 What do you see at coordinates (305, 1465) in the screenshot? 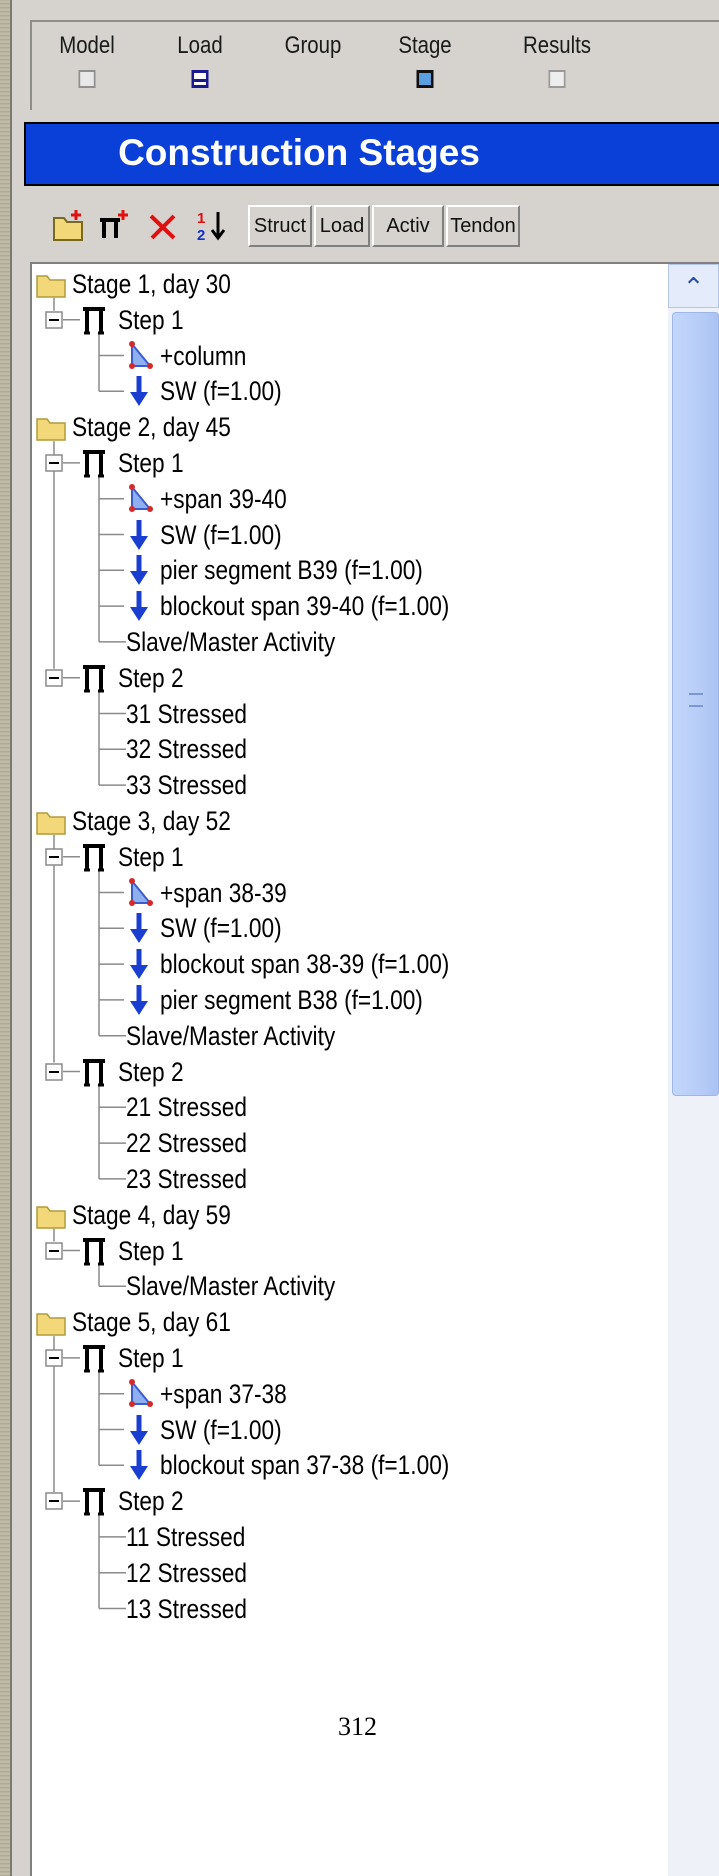
I see `tree-leaf-item-label: blockout span 37-38 (f=1.00)` at bounding box center [305, 1465].